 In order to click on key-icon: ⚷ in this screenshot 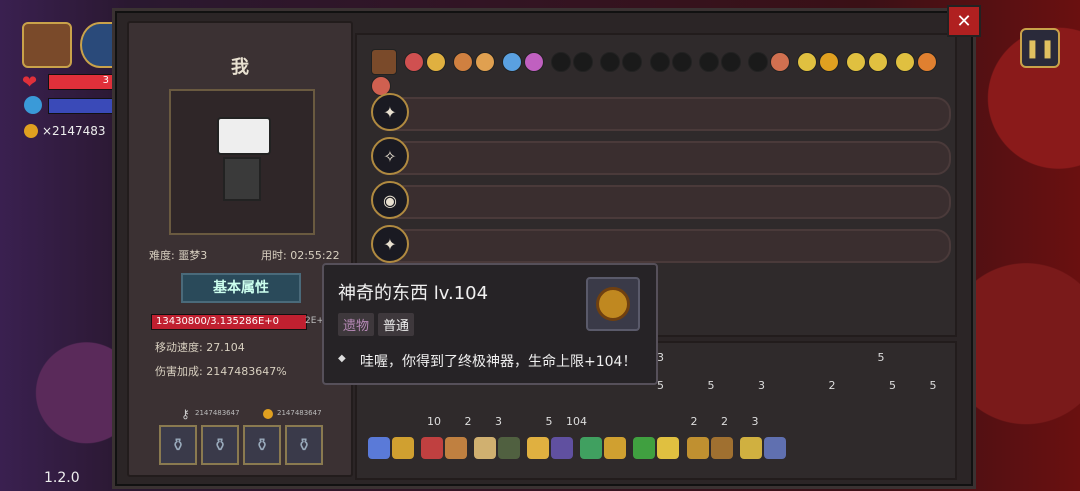, I will do `click(185, 414)`.